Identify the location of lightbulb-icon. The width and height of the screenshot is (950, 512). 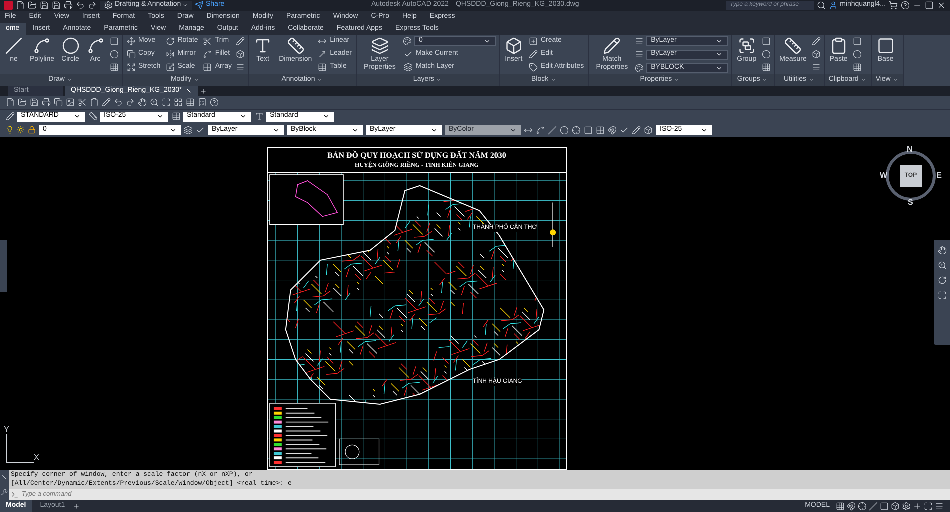
(10, 130).